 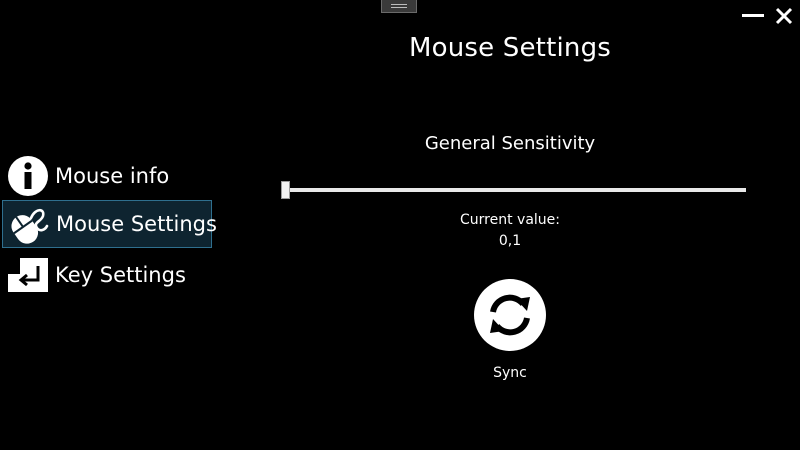 I want to click on drag-handle, so click(x=399, y=6).